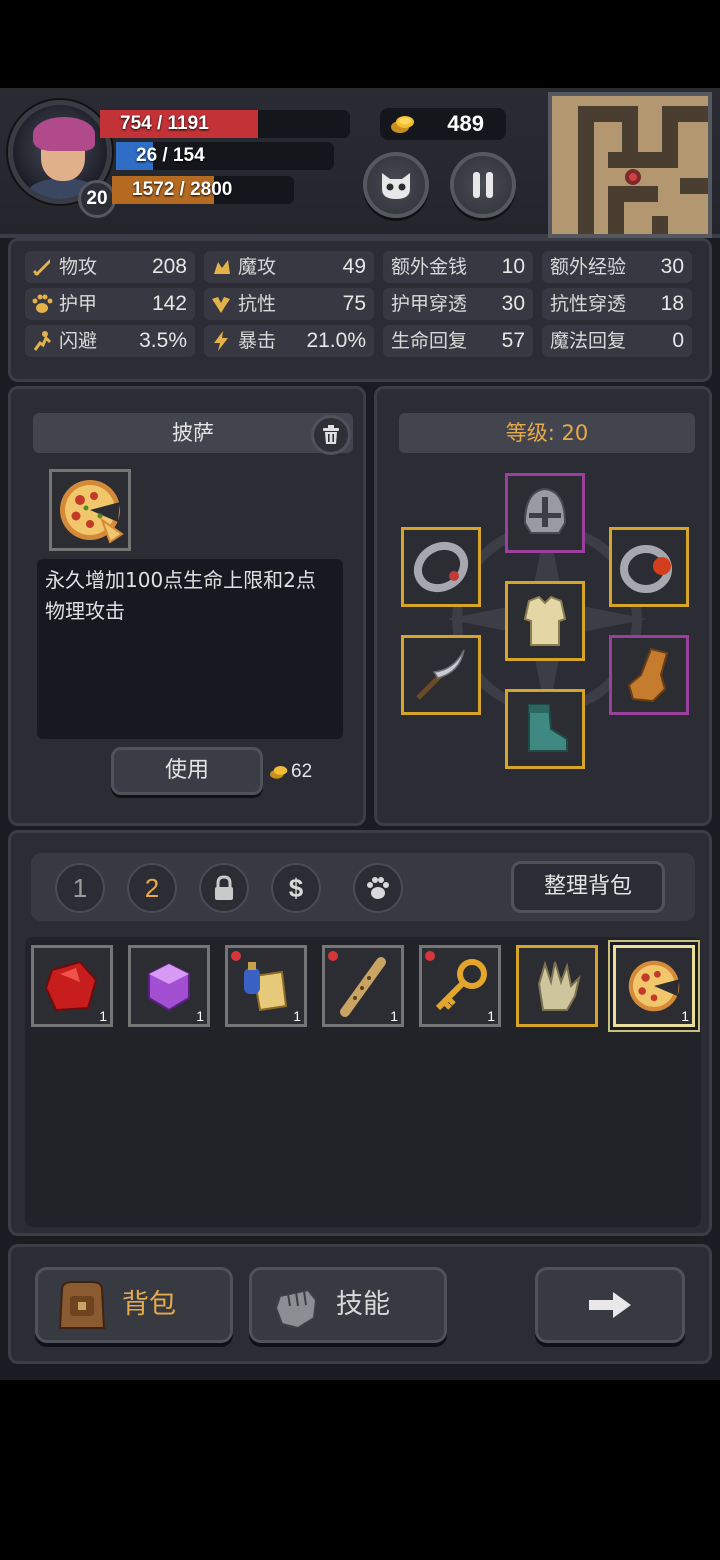 The height and width of the screenshot is (1560, 720). What do you see at coordinates (545, 729) in the screenshot?
I see `equip-slot-boots` at bounding box center [545, 729].